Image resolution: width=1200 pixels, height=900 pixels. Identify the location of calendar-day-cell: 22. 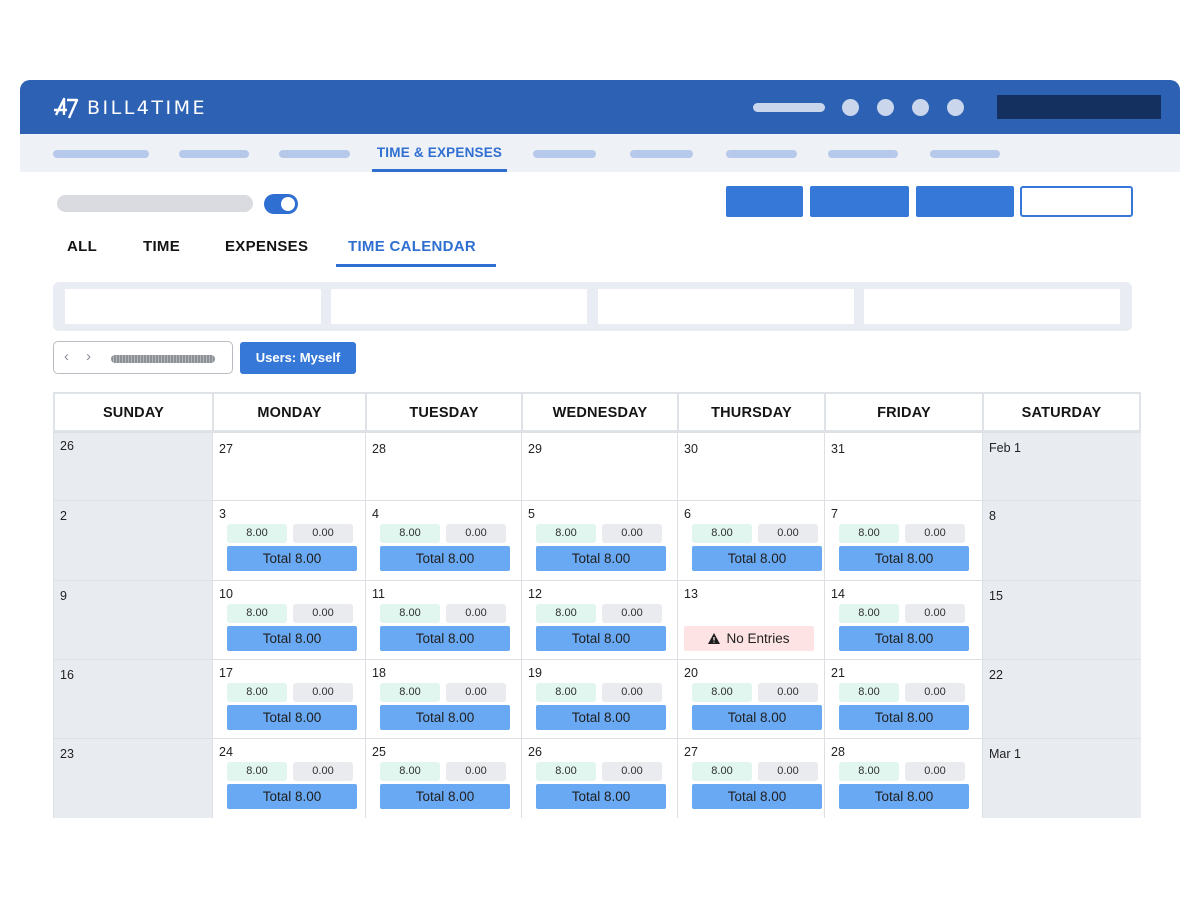
(1061, 698).